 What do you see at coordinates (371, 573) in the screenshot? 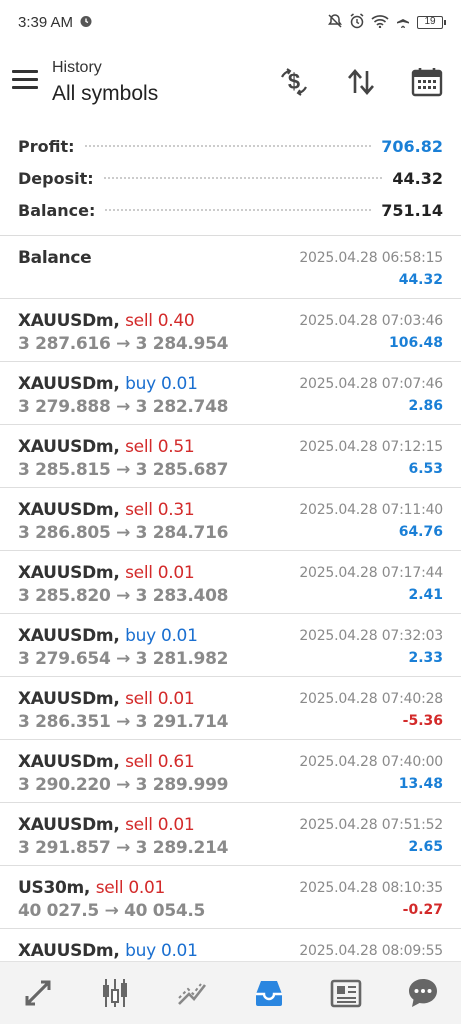
I see `deal-time: 2025.04.28 07:17:44` at bounding box center [371, 573].